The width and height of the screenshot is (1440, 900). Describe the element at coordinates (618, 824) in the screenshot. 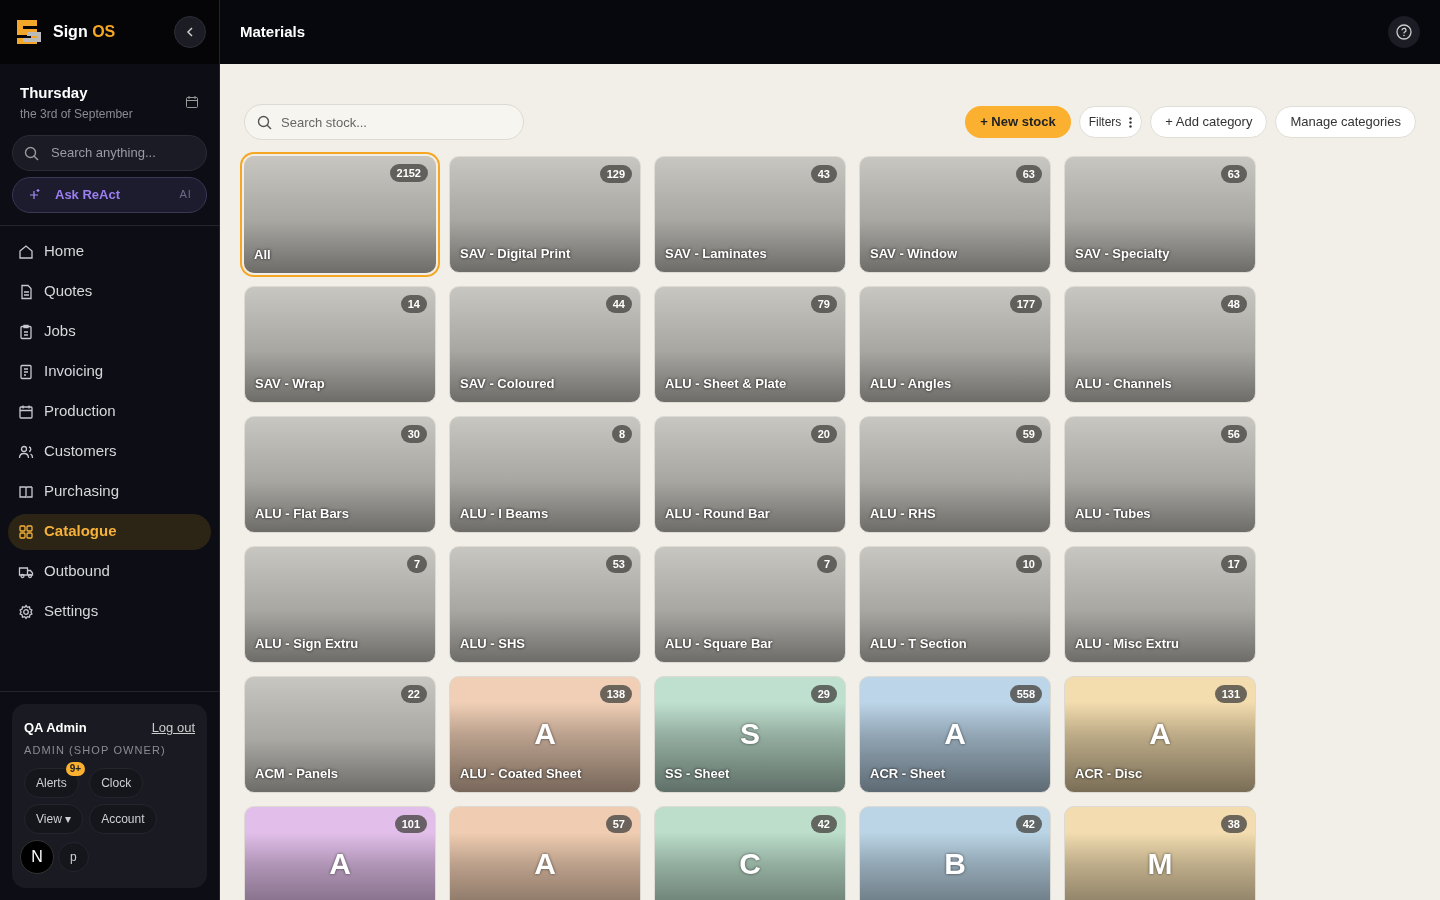

I see `count-badge: 57` at that location.